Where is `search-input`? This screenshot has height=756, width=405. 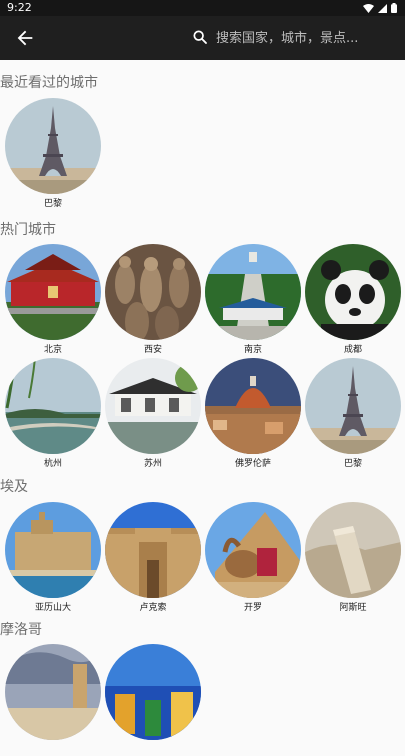
search-input is located at coordinates (305, 38).